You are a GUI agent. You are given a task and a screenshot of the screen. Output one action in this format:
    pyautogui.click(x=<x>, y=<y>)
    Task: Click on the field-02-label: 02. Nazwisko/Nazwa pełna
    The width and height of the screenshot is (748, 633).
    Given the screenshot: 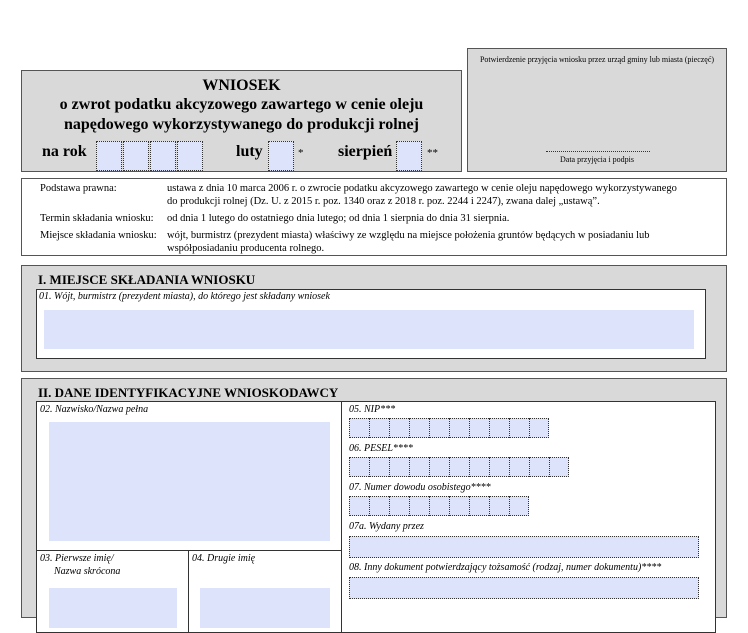 What is the action you would take?
    pyautogui.click(x=94, y=409)
    